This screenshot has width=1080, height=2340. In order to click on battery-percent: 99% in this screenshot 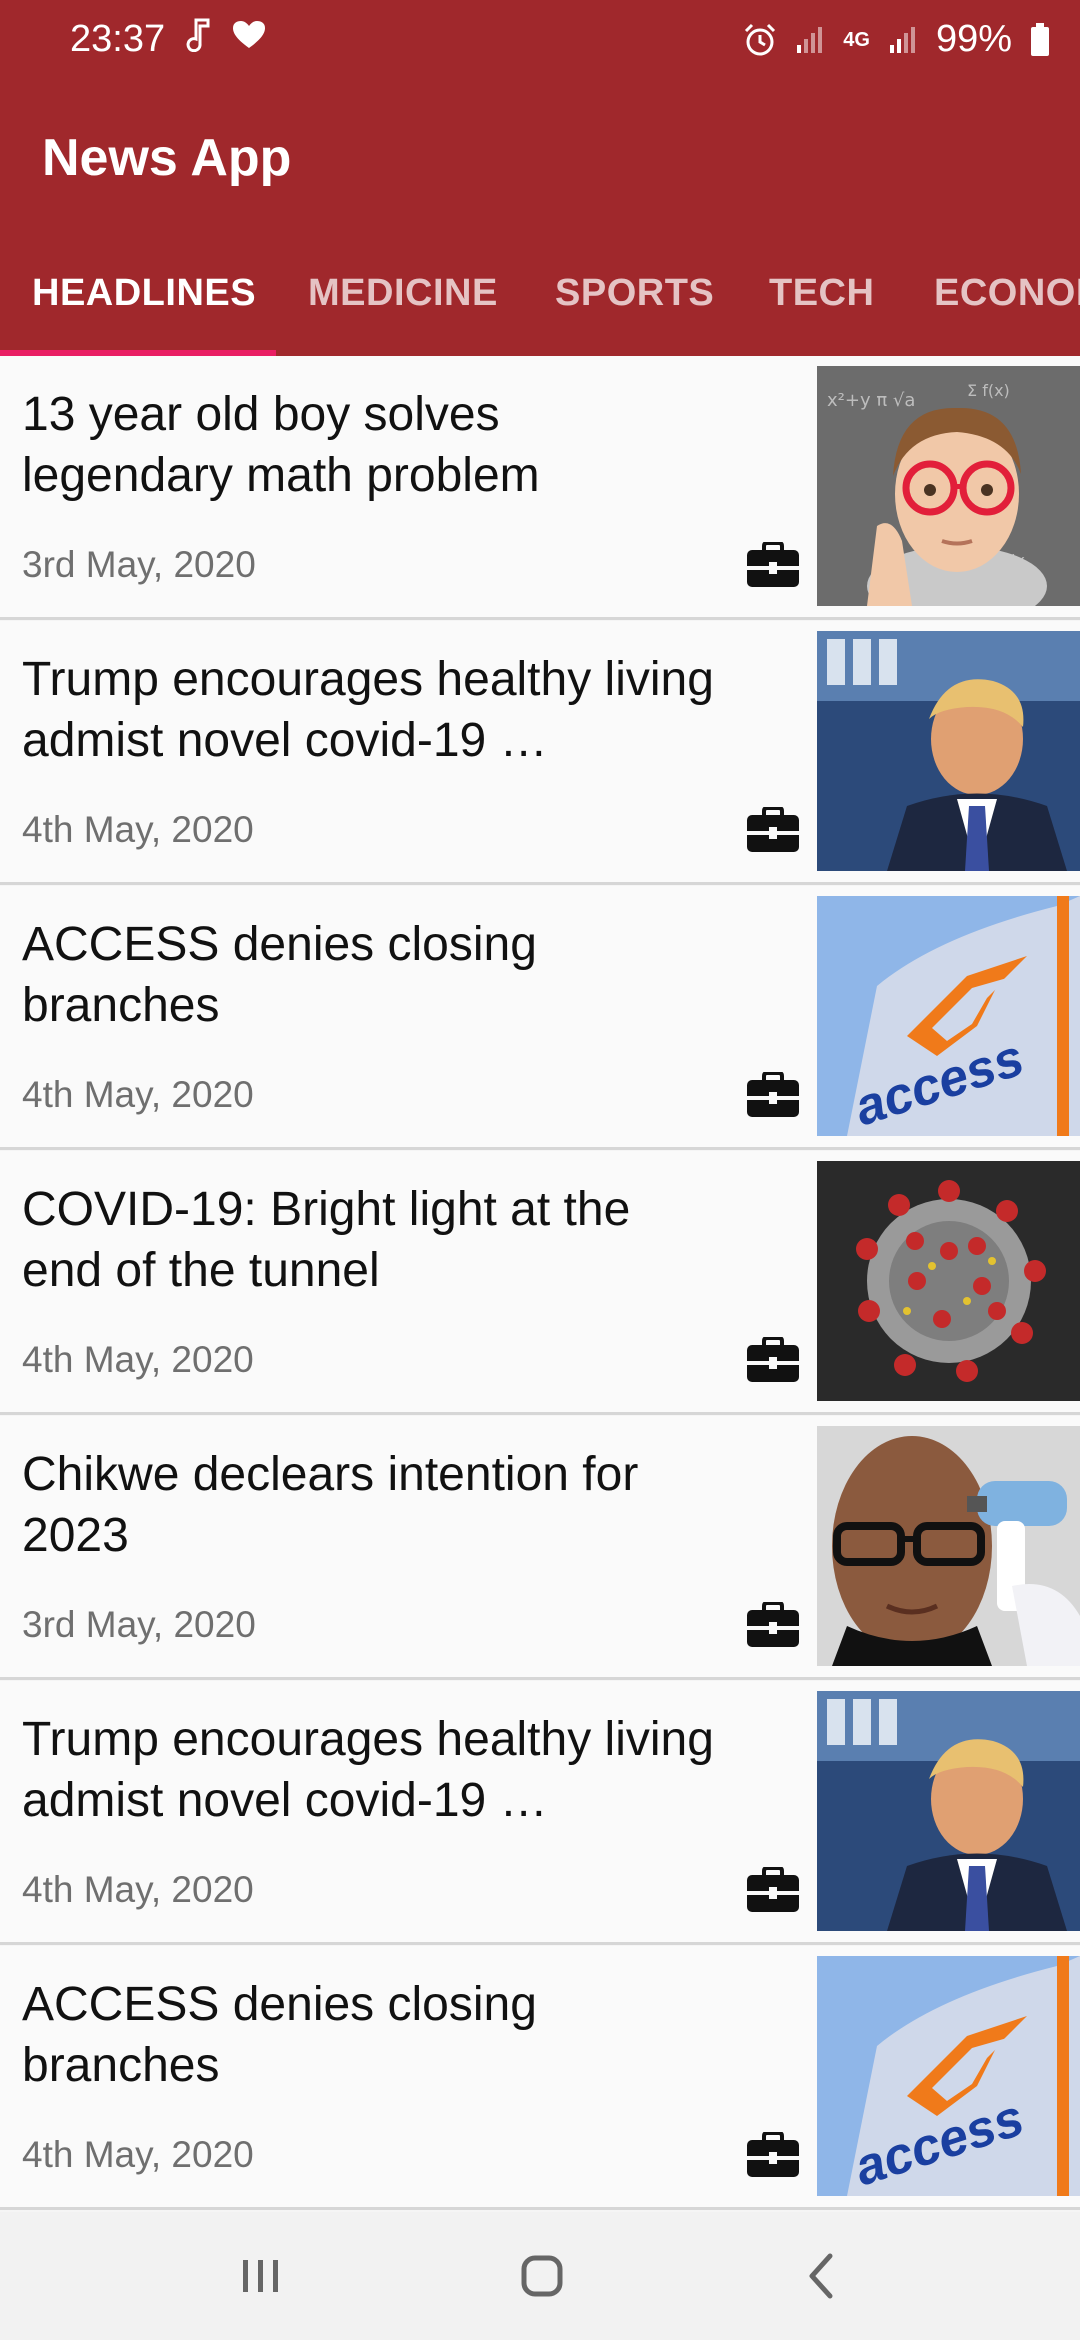, I will do `click(973, 39)`.